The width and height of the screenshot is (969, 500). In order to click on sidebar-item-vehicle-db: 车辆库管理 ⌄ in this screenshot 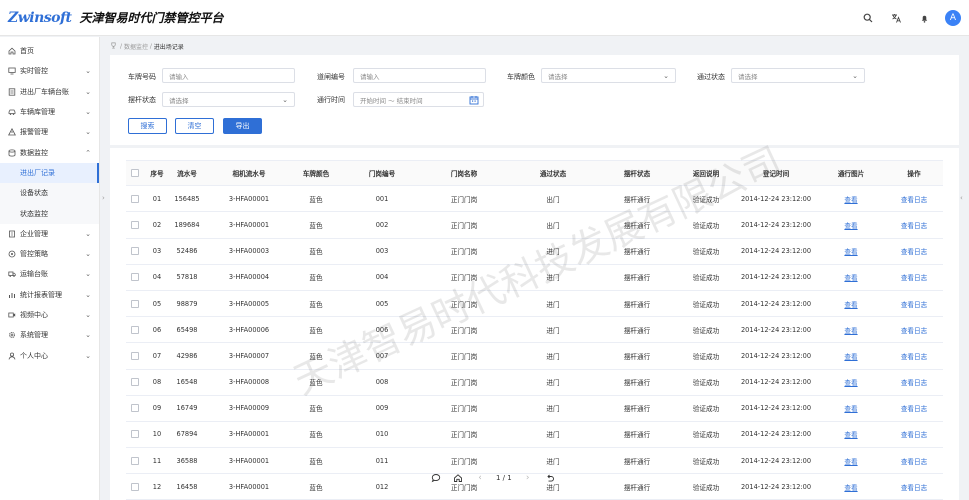, I will do `click(49, 112)`.